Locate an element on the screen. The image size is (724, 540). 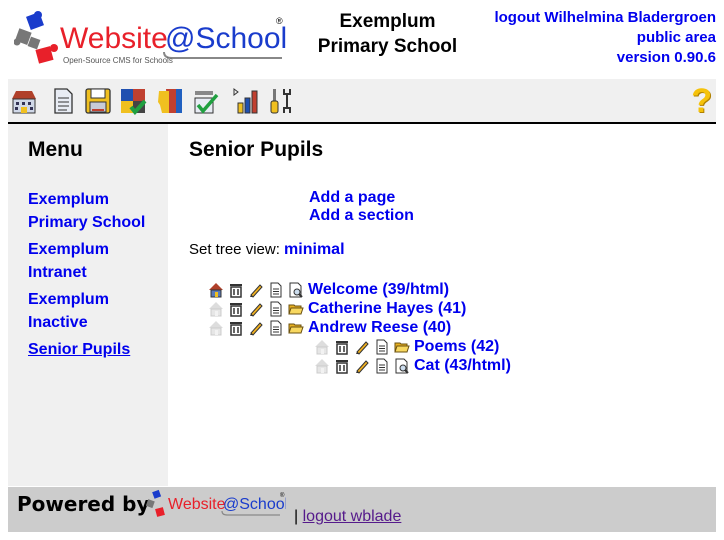
add-page-link: Add a page is located at coordinates (361, 198).